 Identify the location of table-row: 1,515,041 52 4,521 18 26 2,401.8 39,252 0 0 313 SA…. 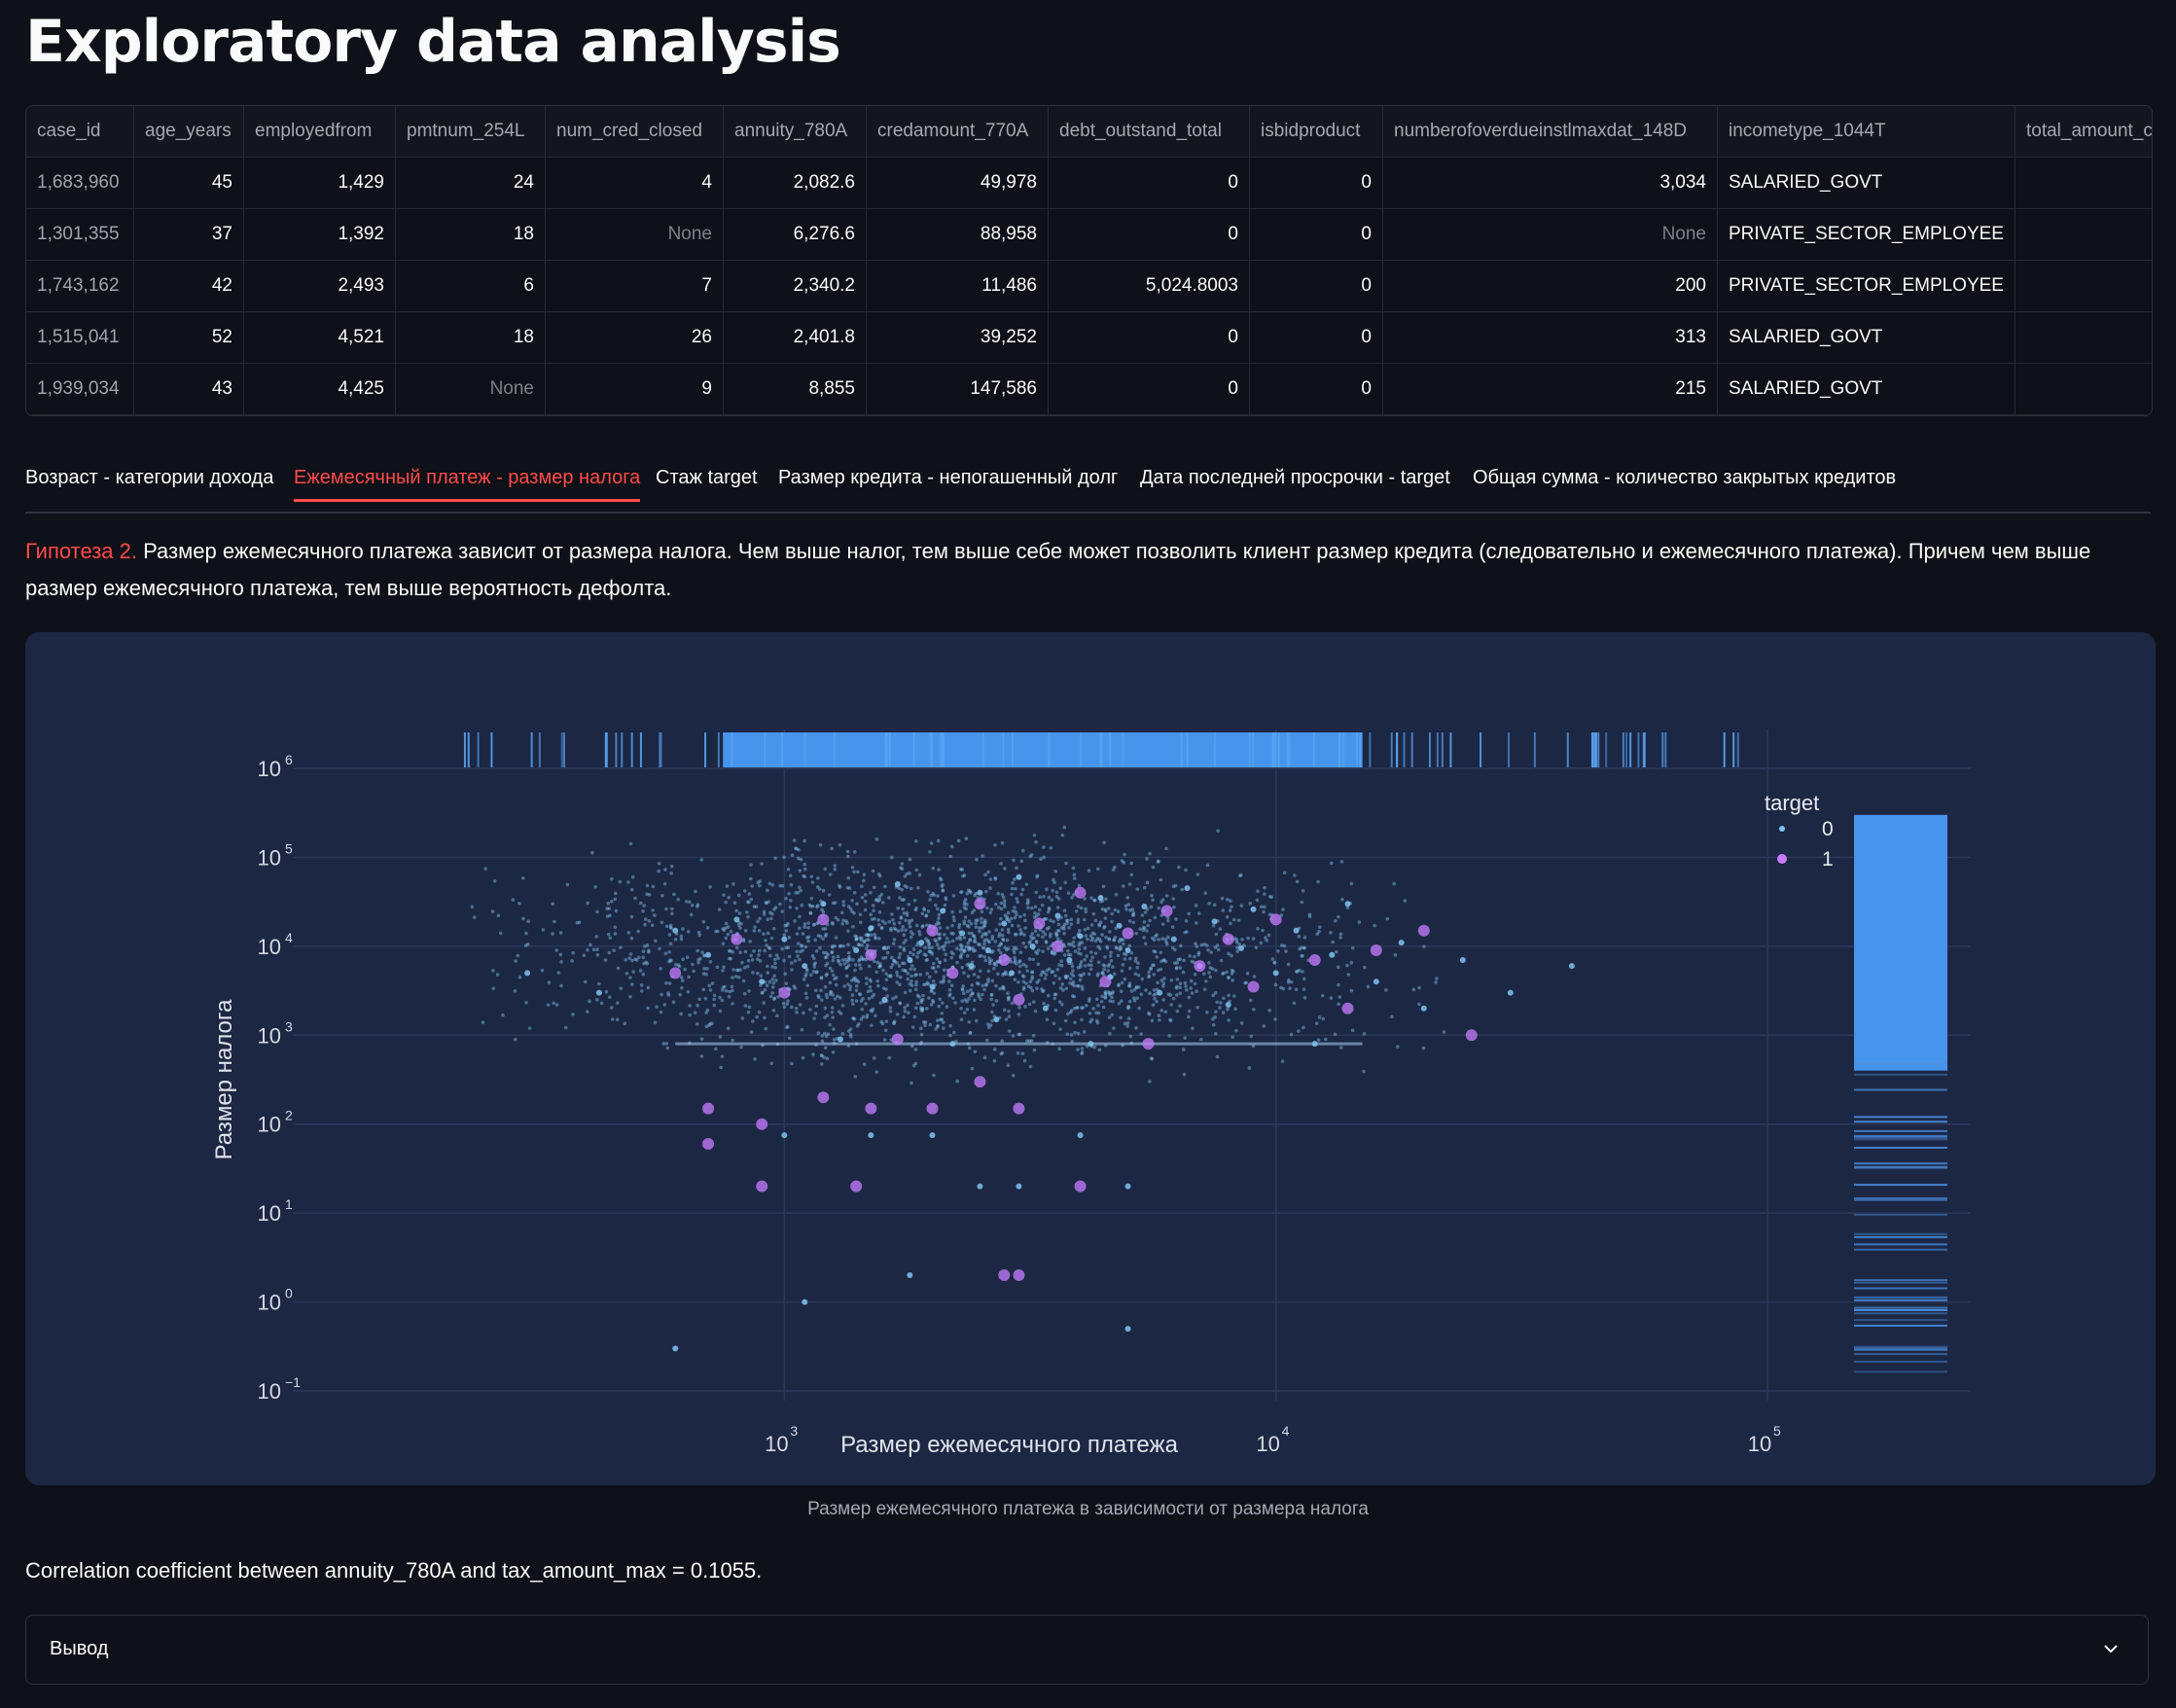
(1089, 337).